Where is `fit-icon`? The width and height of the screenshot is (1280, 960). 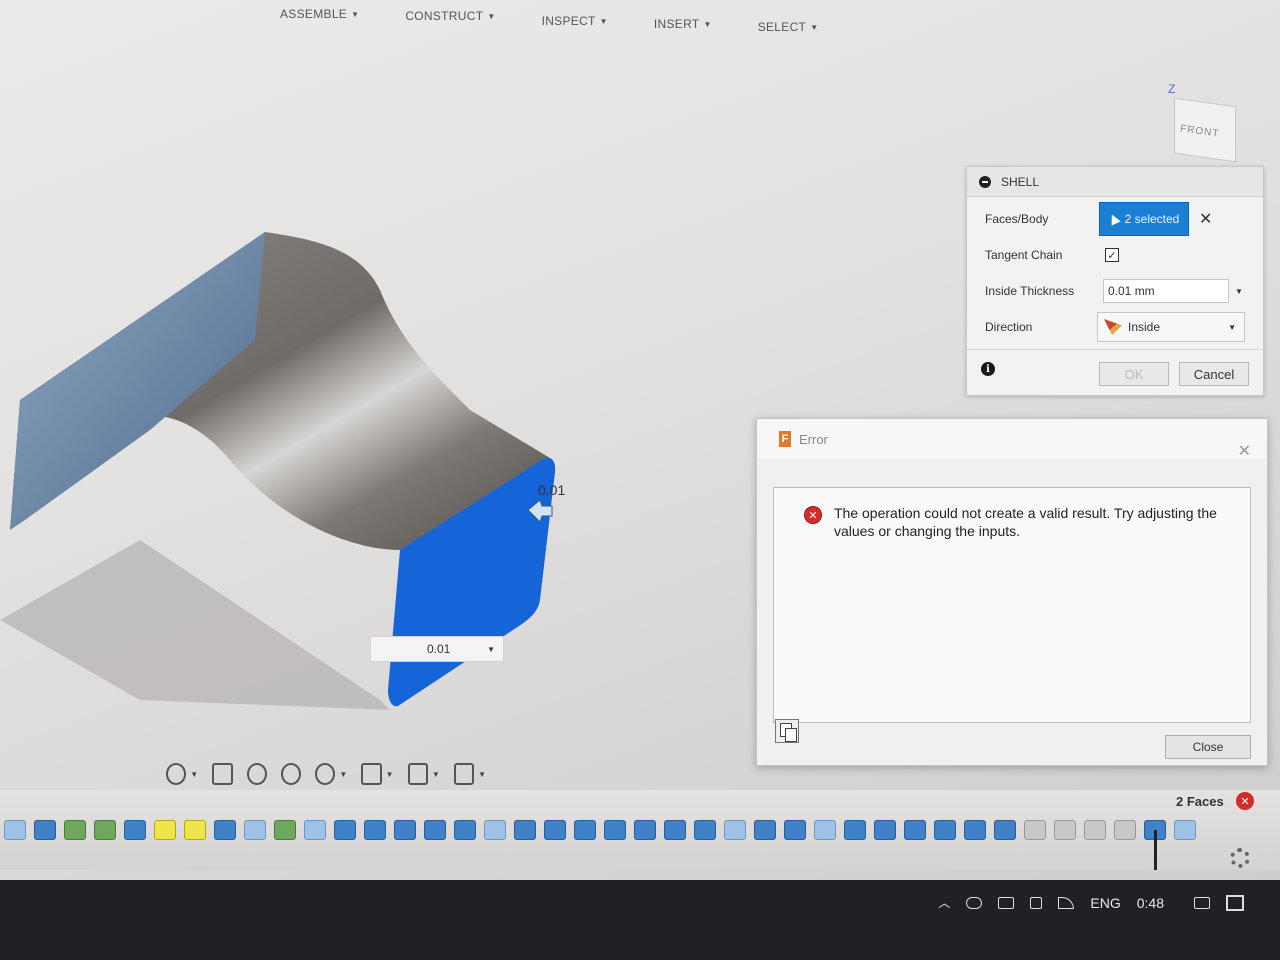 fit-icon is located at coordinates (325, 774).